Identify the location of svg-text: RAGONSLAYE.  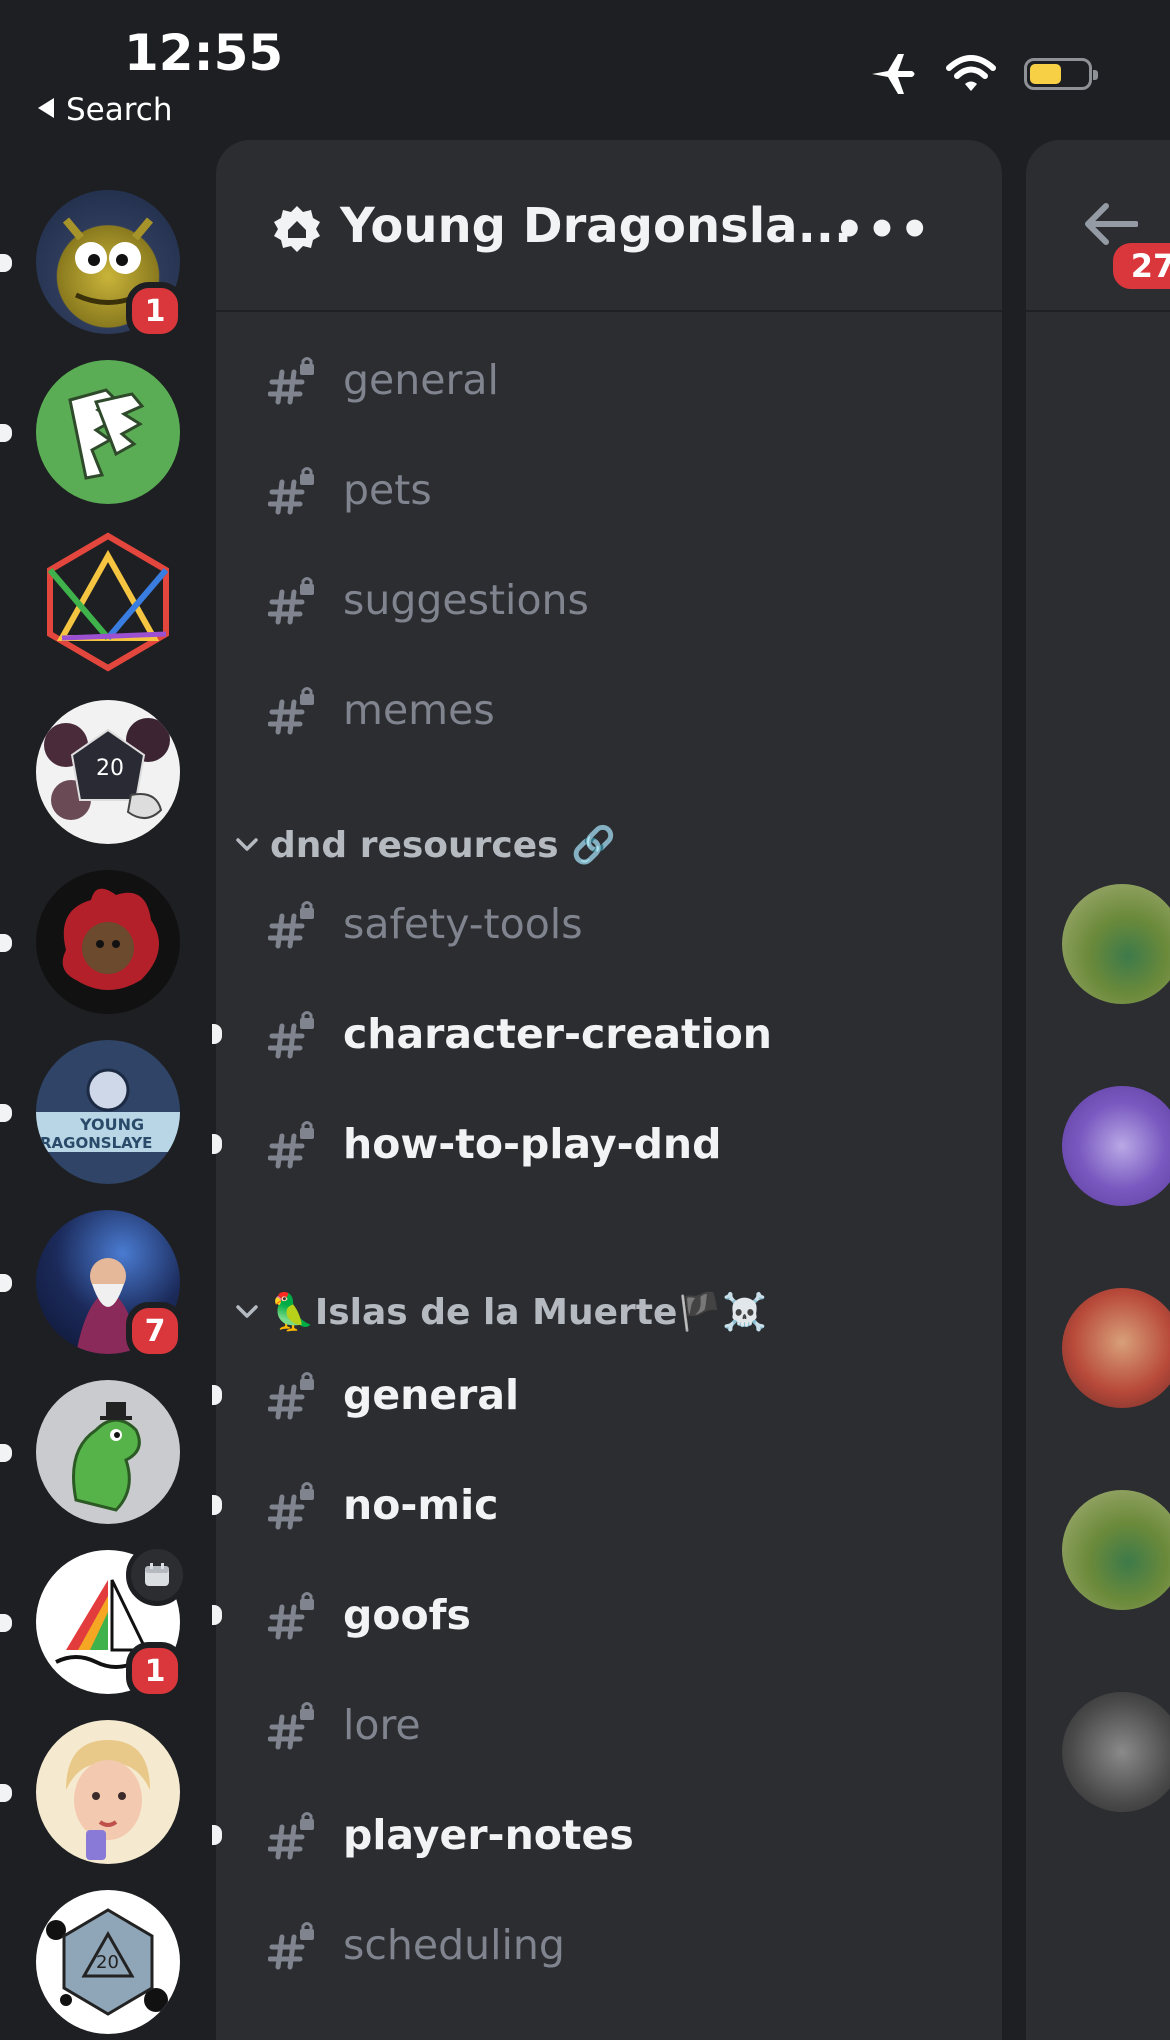
(96, 1143).